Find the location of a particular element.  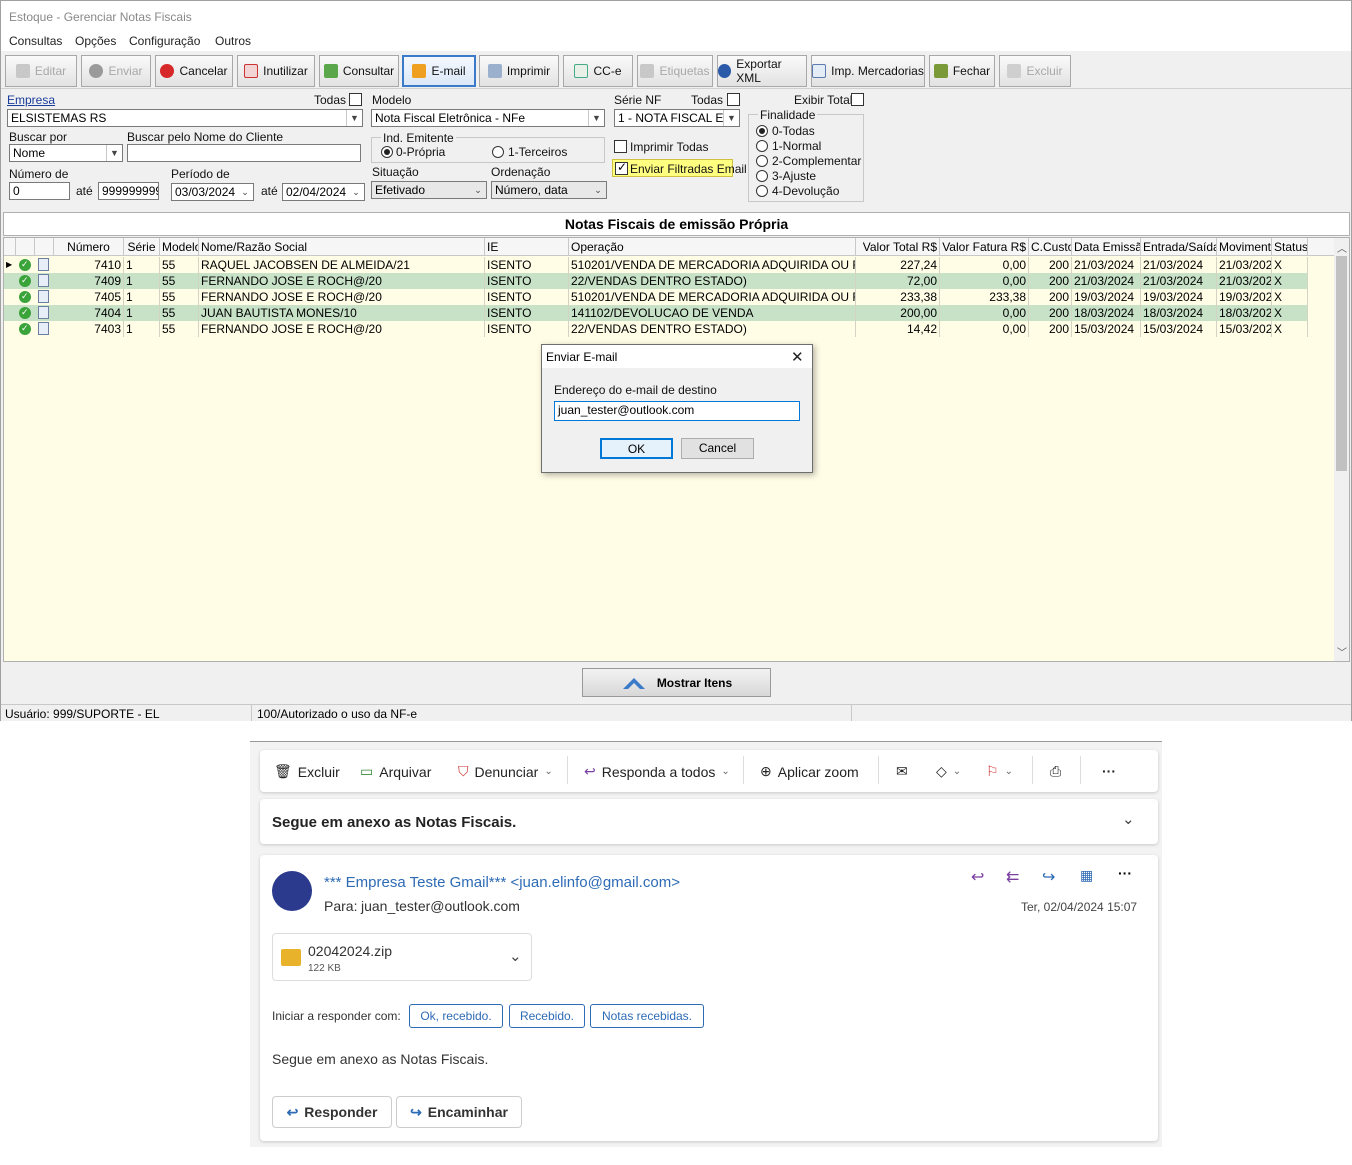

column-header: Data Emissão is located at coordinates (1106, 247).